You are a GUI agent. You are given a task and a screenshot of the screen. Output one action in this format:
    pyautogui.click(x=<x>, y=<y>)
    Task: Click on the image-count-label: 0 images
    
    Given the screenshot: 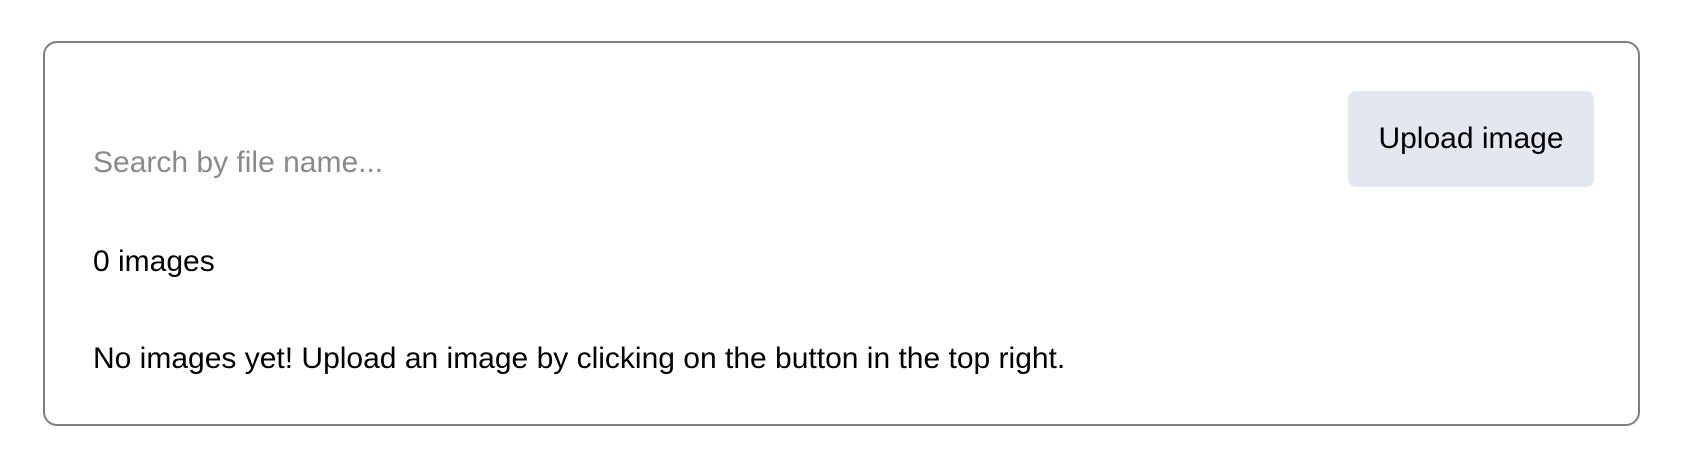 What is the action you would take?
    pyautogui.click(x=154, y=261)
    